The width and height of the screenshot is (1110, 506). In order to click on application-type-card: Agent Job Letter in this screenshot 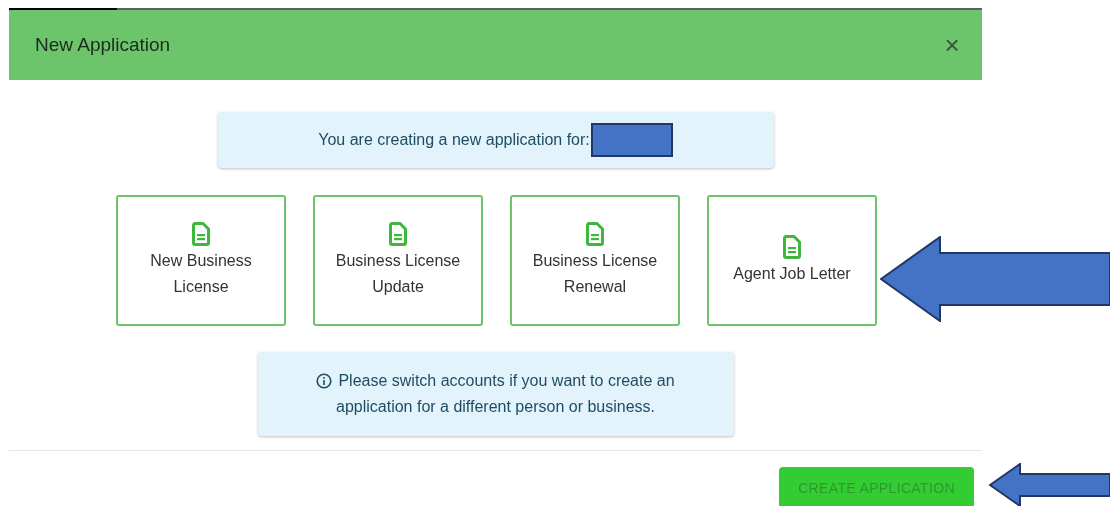, I will do `click(792, 260)`.